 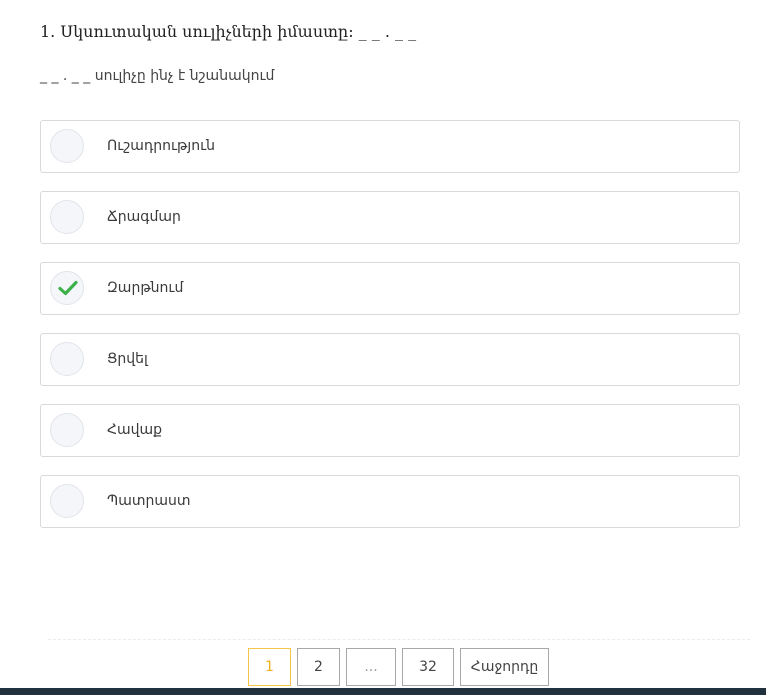 I want to click on option-1: Ուշադրություն, so click(x=390, y=146).